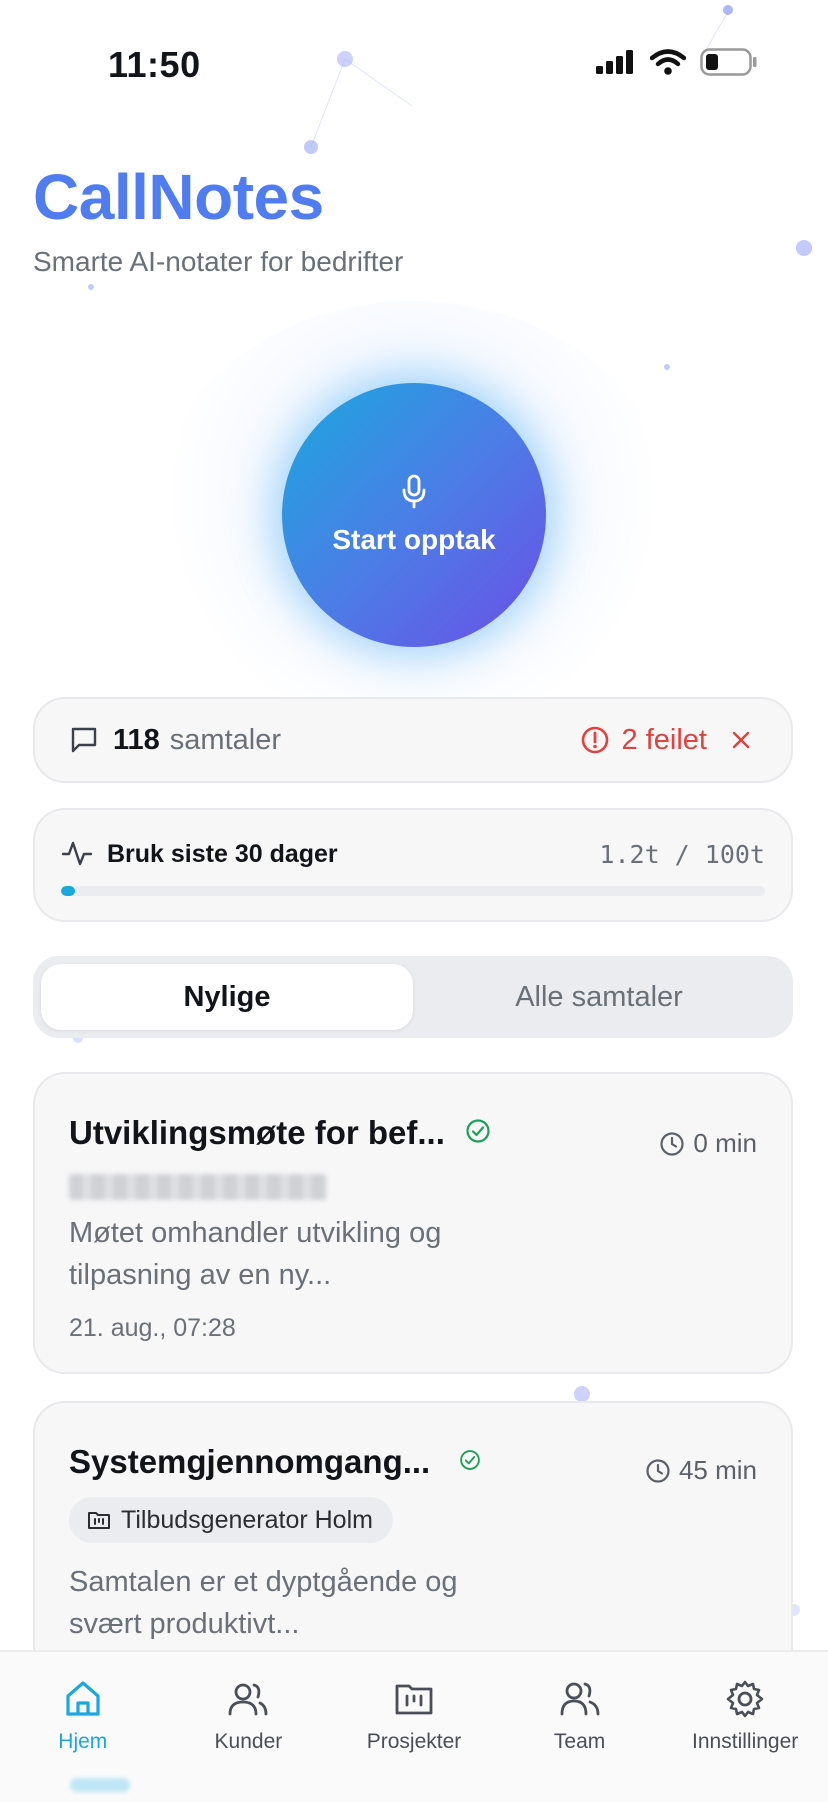  I want to click on start-recording-button: Start opptak, so click(414, 515).